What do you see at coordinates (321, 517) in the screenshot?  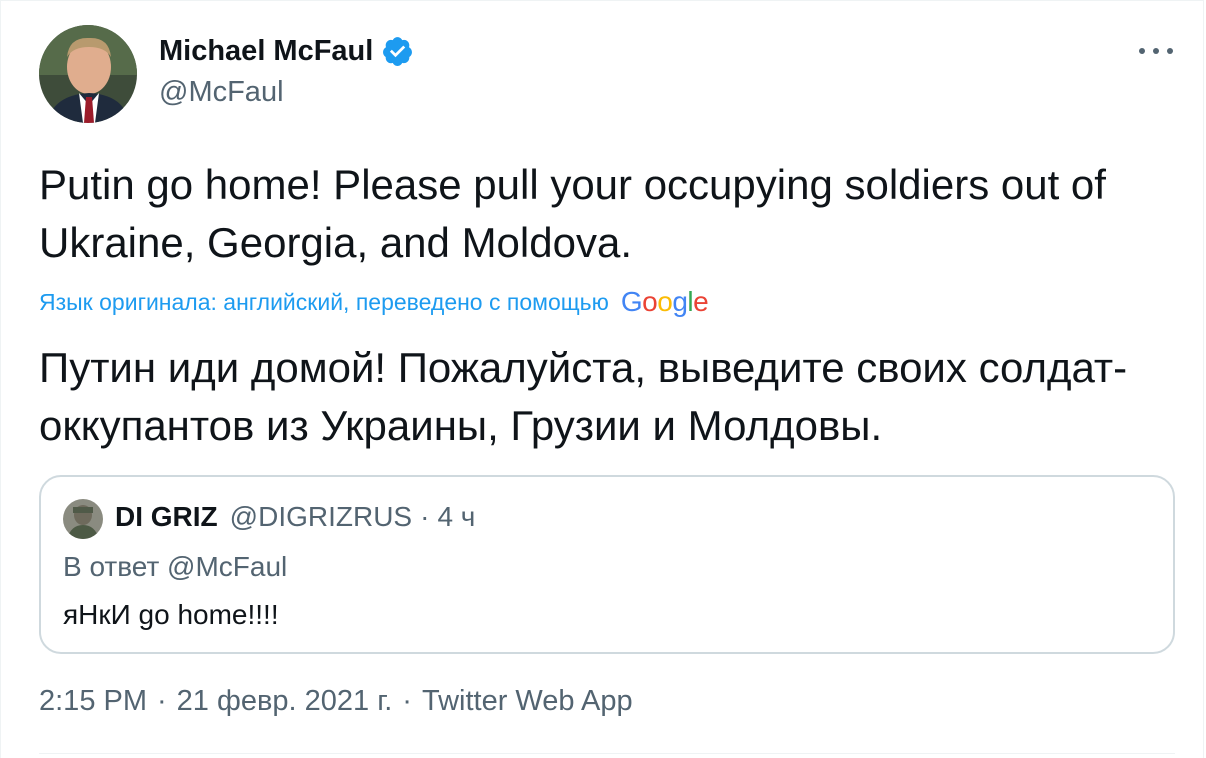 I see `quote-author-handle: @DIGRIZRUS` at bounding box center [321, 517].